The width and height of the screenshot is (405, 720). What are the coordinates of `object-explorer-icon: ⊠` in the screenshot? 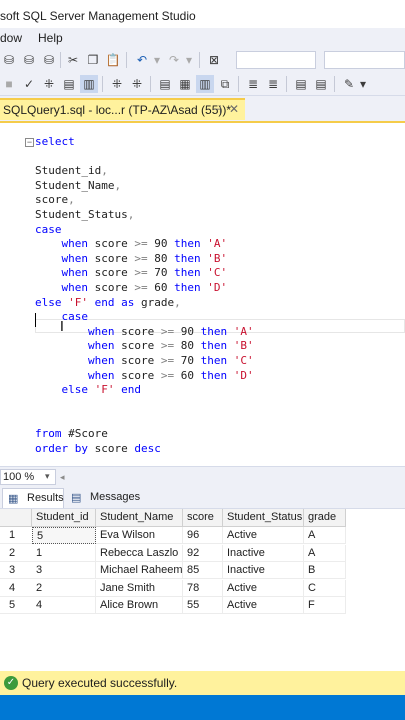 It's located at (214, 60).